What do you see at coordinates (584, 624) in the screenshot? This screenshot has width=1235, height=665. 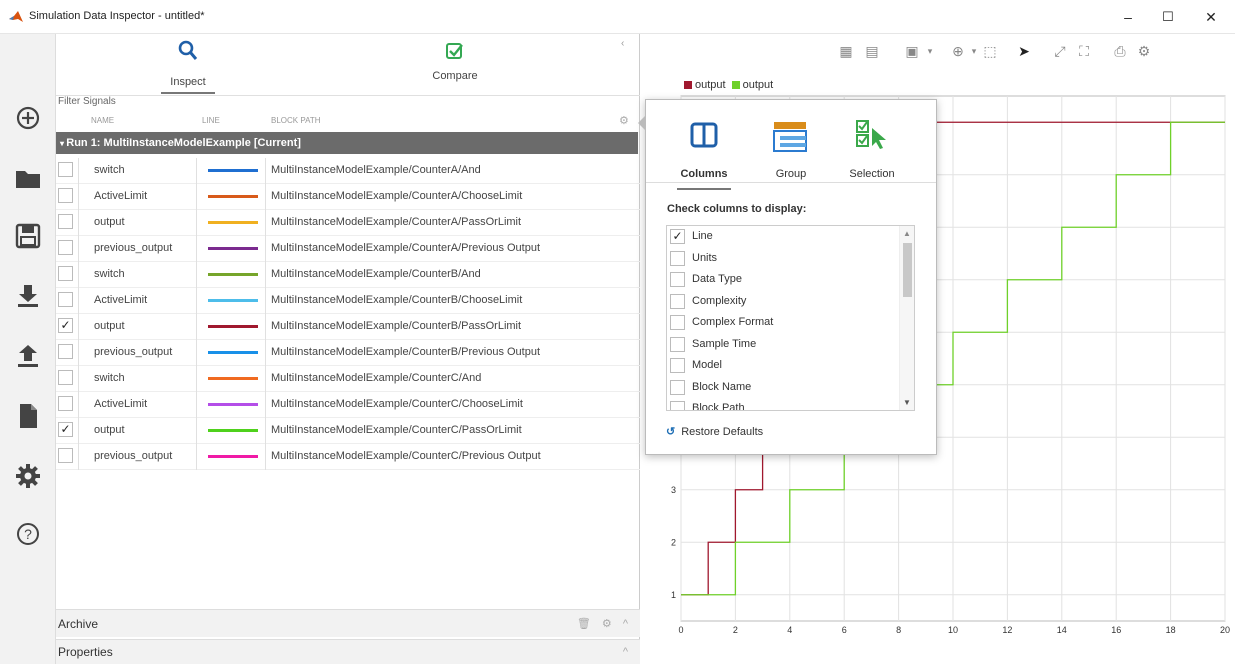 I see `delete-trash-icon: 🗑` at bounding box center [584, 624].